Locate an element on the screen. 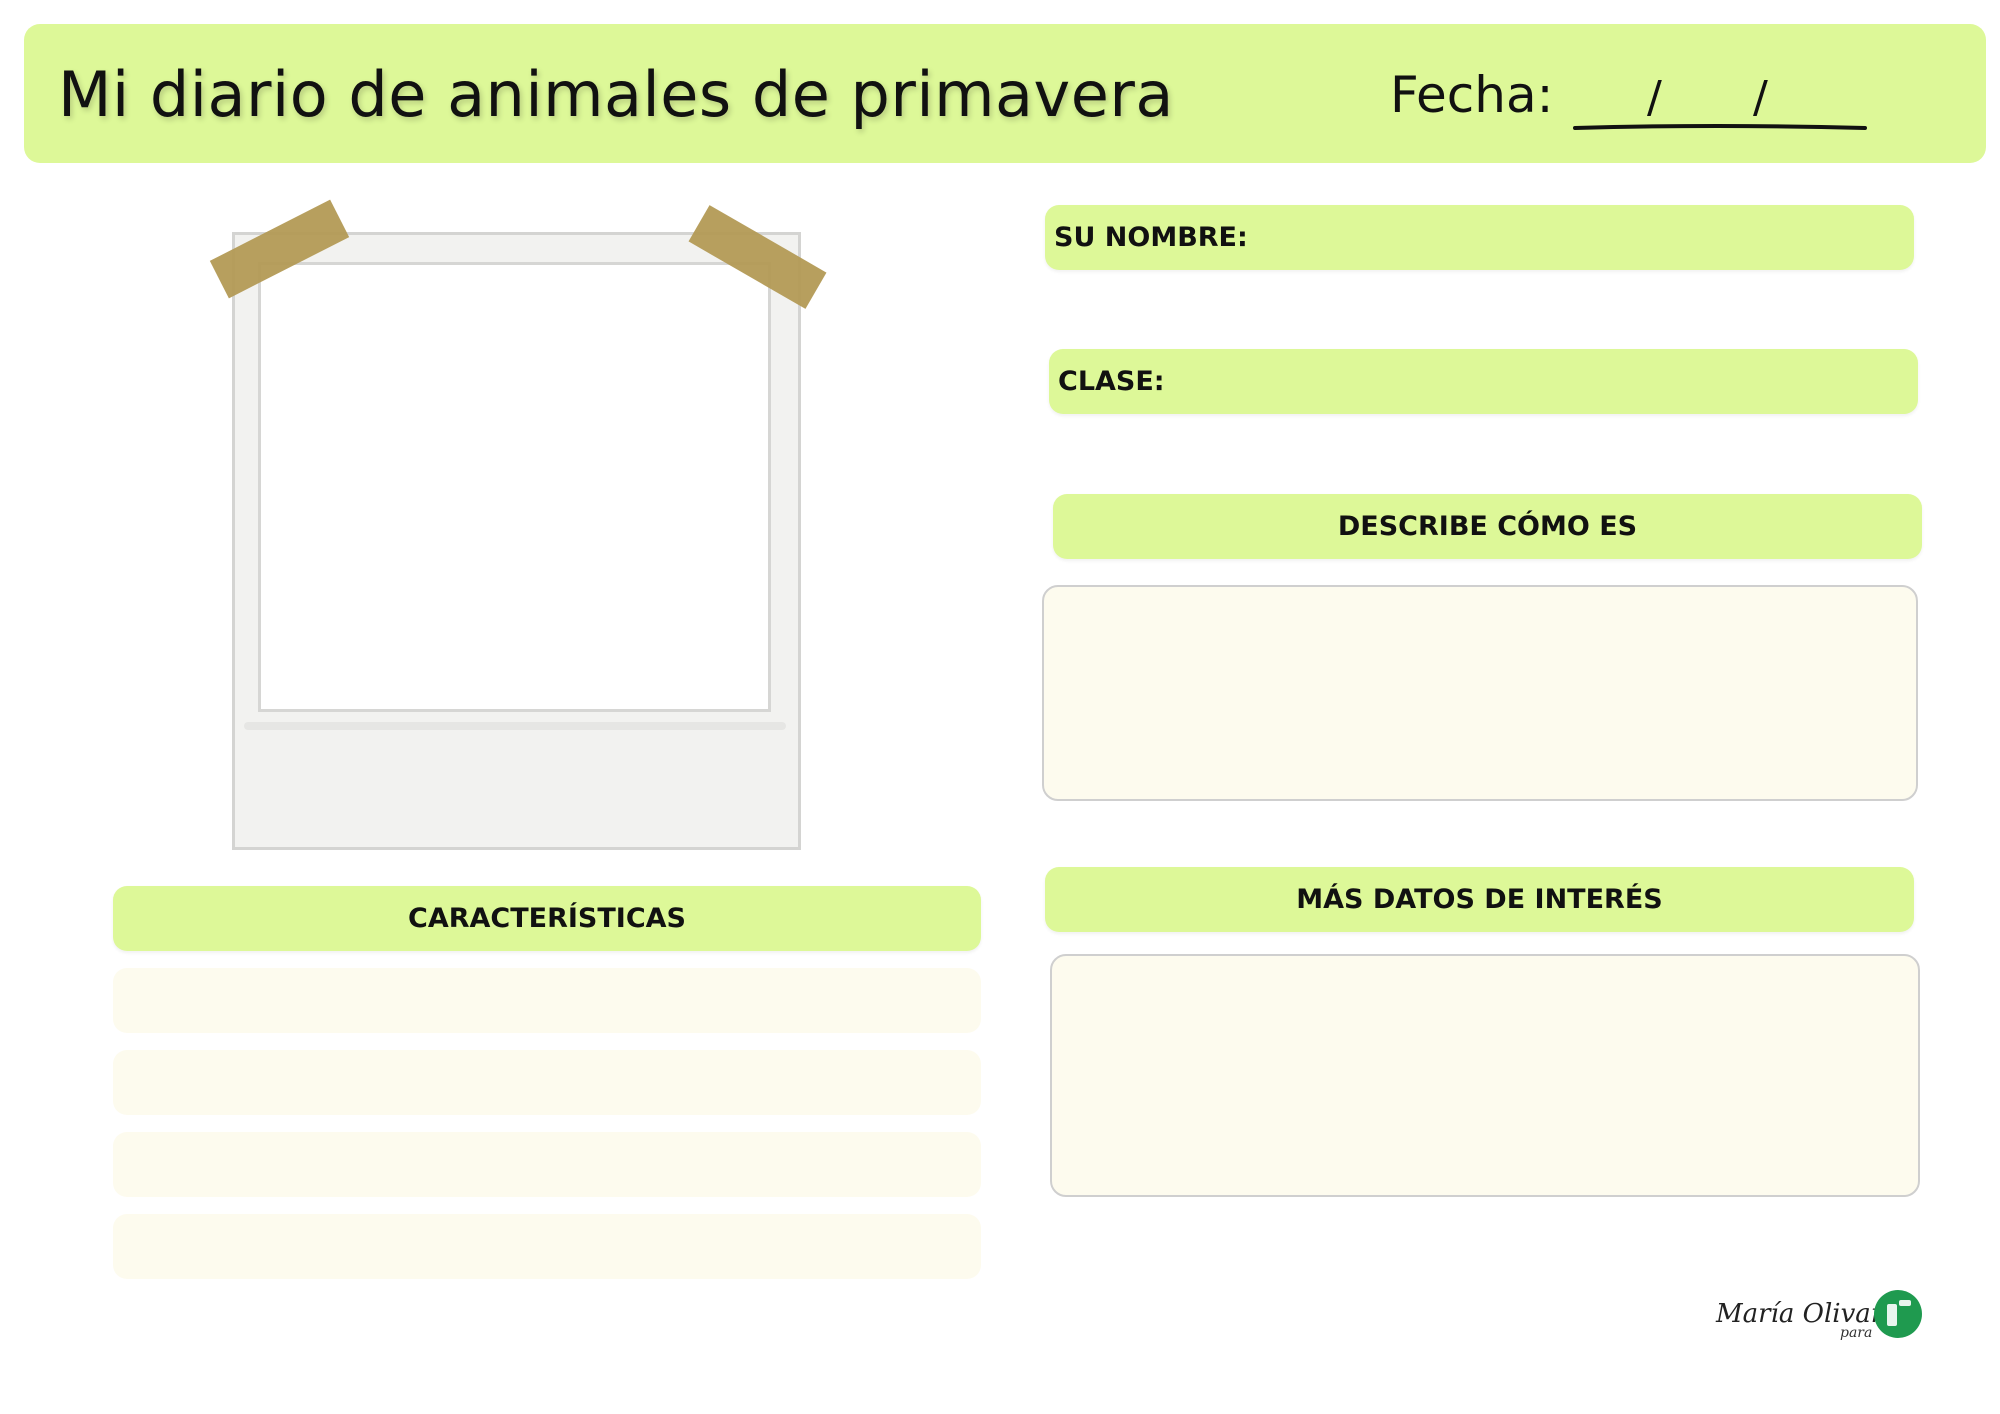 The height and width of the screenshot is (1414, 2000). describe-heading-label: DESCRIBE CÓMO ES is located at coordinates (1487, 526).